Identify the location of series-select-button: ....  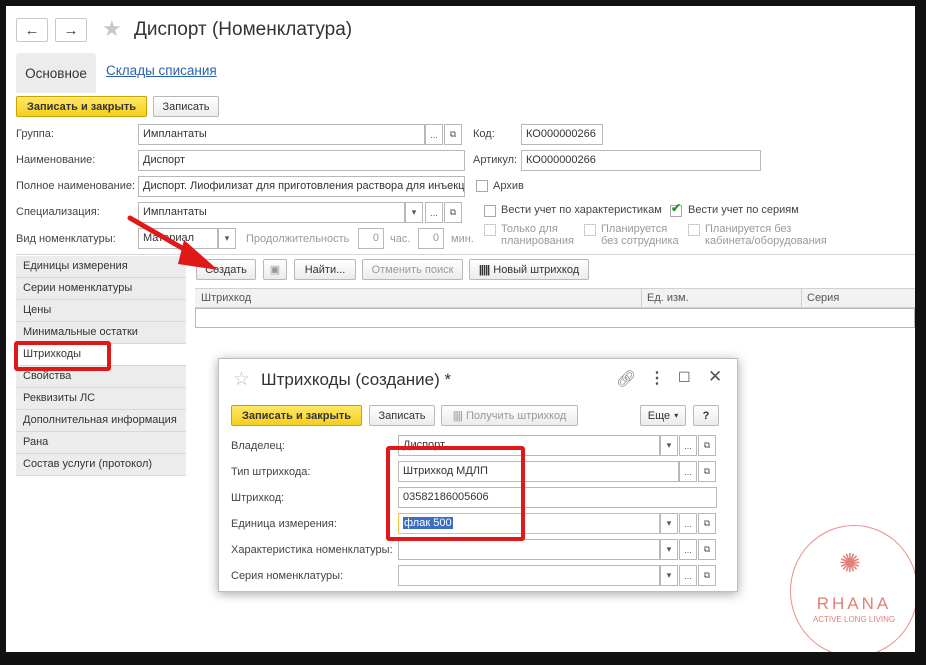
(688, 575).